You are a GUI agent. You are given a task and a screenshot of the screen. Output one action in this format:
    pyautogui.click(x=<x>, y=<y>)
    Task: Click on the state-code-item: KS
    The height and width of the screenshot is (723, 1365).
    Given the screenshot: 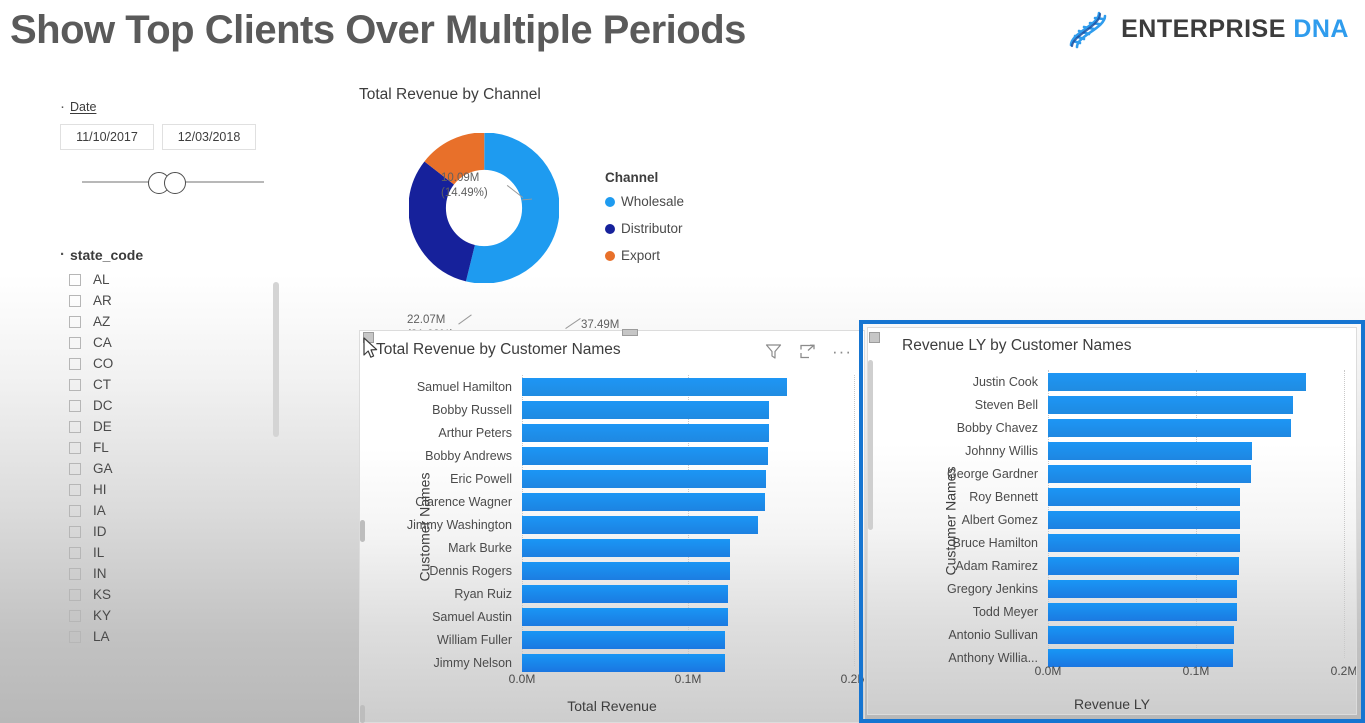 What is the action you would take?
    pyautogui.click(x=172, y=594)
    